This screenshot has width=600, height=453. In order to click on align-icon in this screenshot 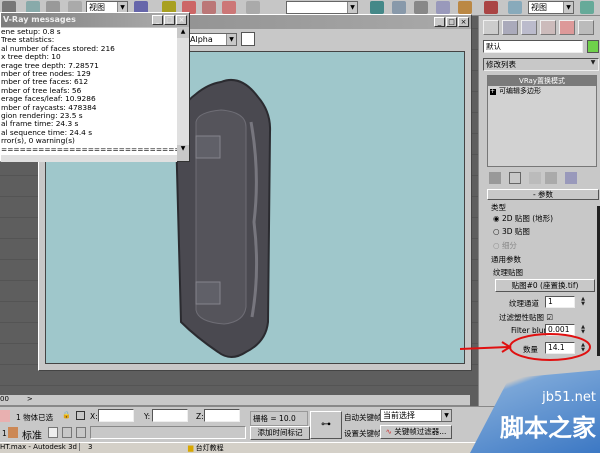, I will do `click(399, 7)`.